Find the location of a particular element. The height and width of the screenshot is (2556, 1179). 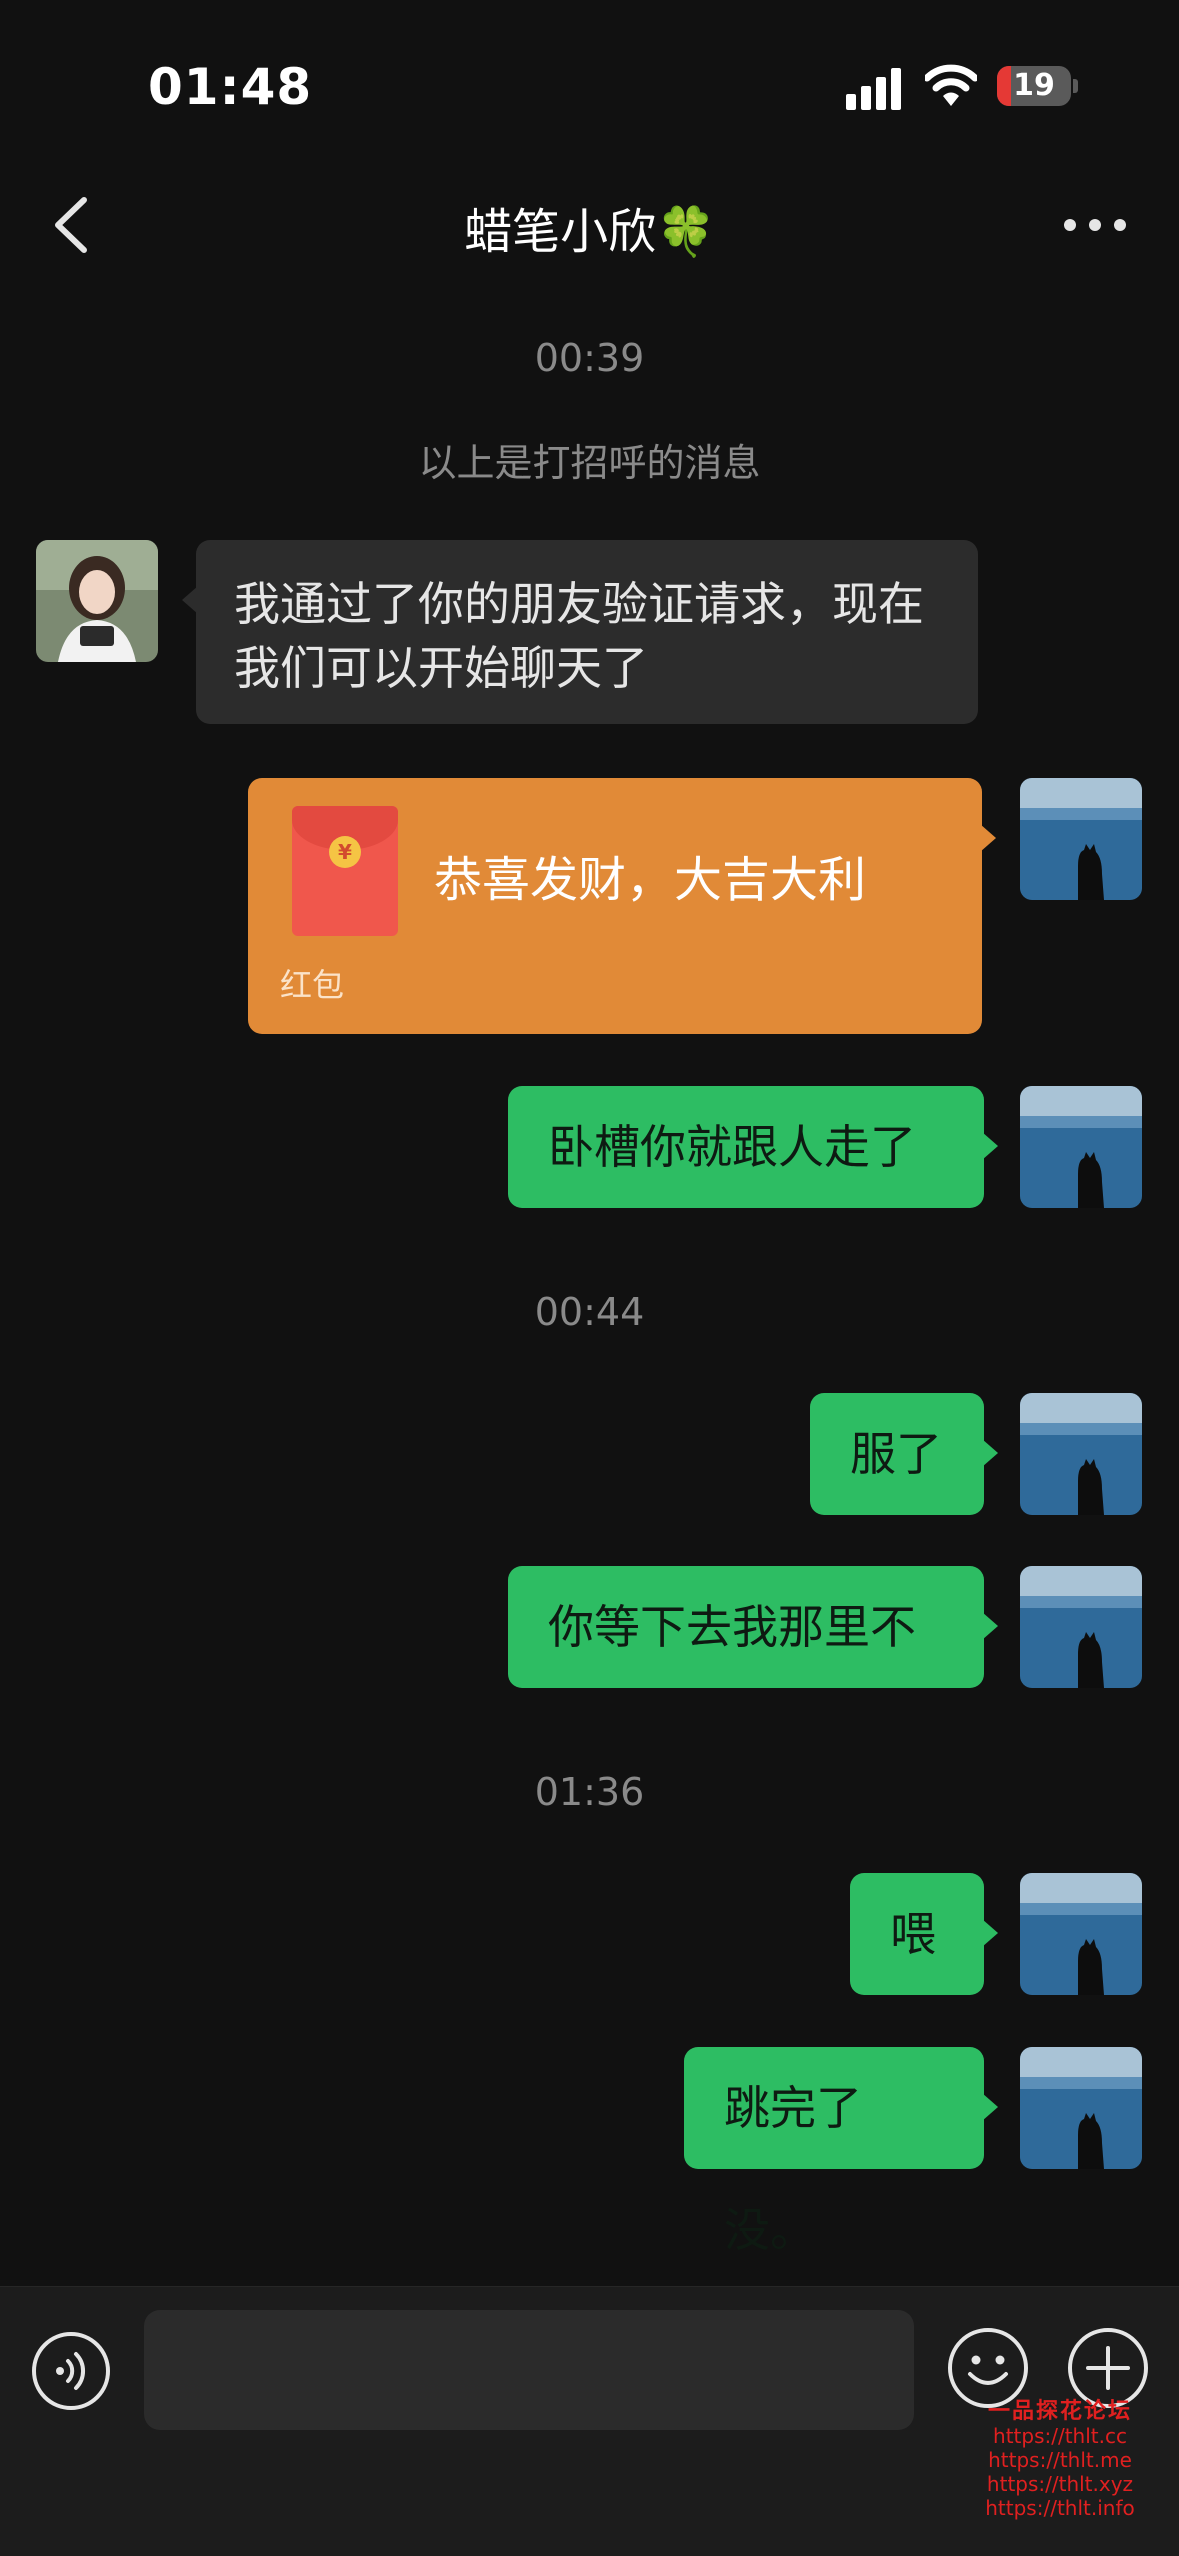

message-bubble-sent: 喂 is located at coordinates (924, 1934).